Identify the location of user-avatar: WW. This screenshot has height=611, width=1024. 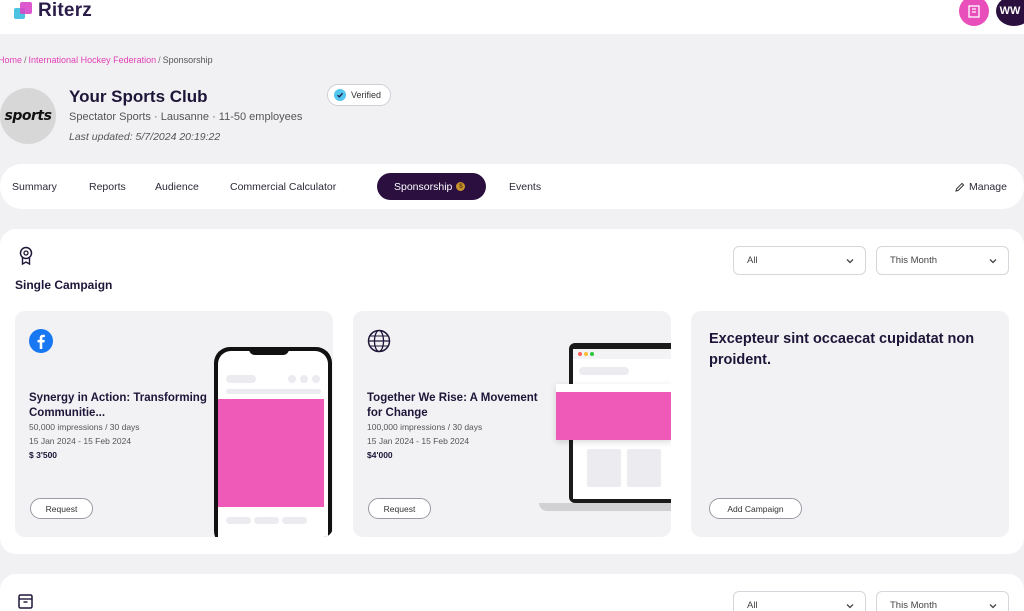
(1010, 13).